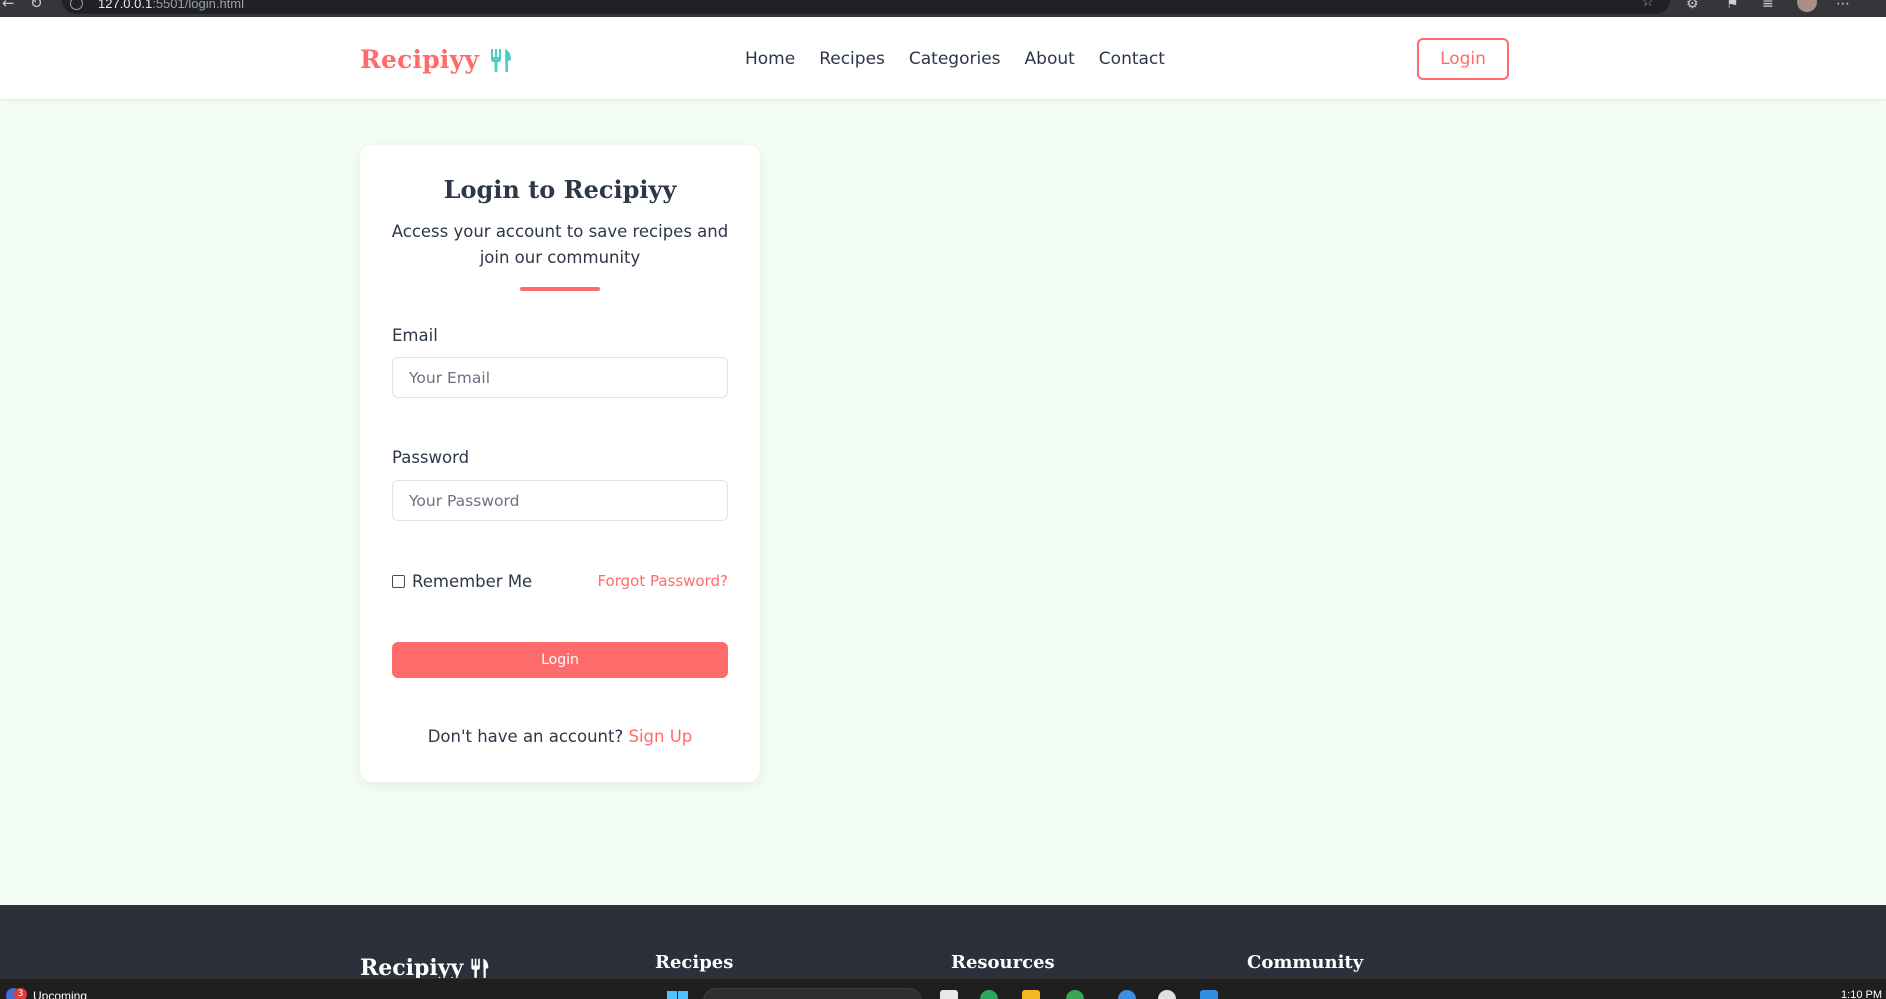 This screenshot has height=999, width=1886. What do you see at coordinates (1807, 6) in the screenshot?
I see `profile-avatar` at bounding box center [1807, 6].